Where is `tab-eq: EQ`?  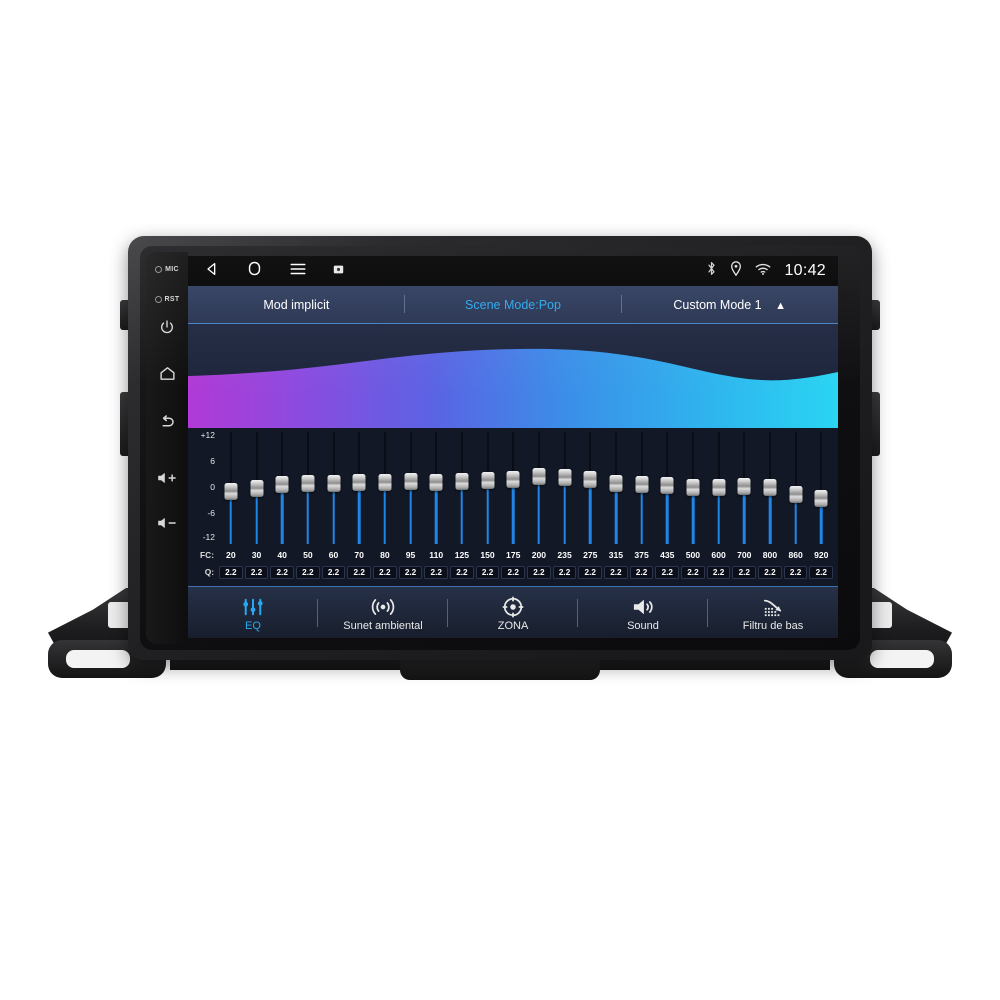
tab-eq: EQ is located at coordinates (253, 612).